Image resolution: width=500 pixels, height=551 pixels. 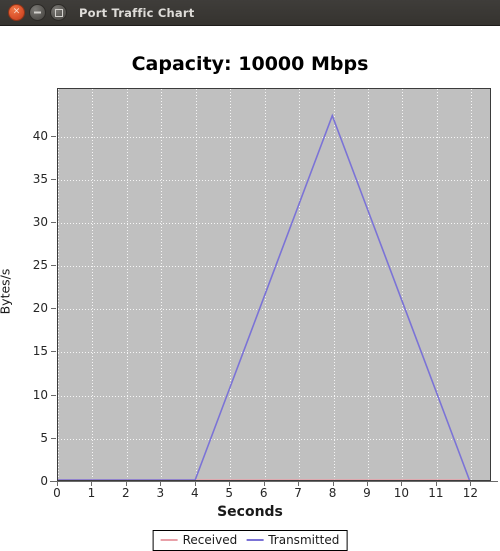 I want to click on x-axis-tick-label: 8, so click(x=332, y=493).